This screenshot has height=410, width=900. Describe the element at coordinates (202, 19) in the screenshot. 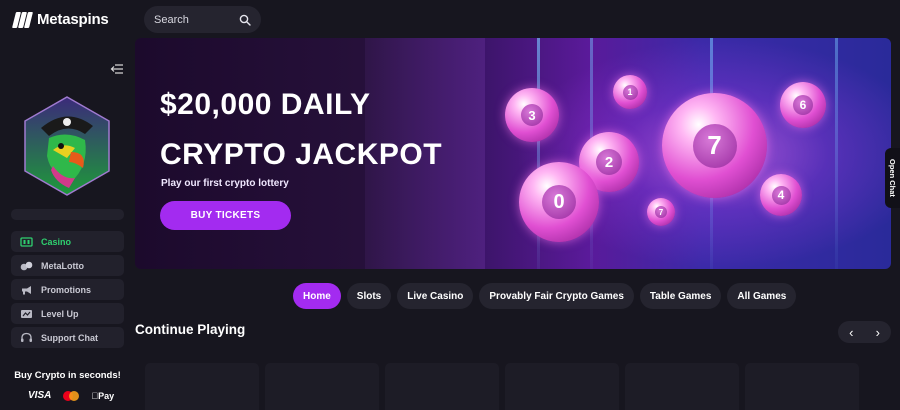

I see `search-input: Search` at that location.